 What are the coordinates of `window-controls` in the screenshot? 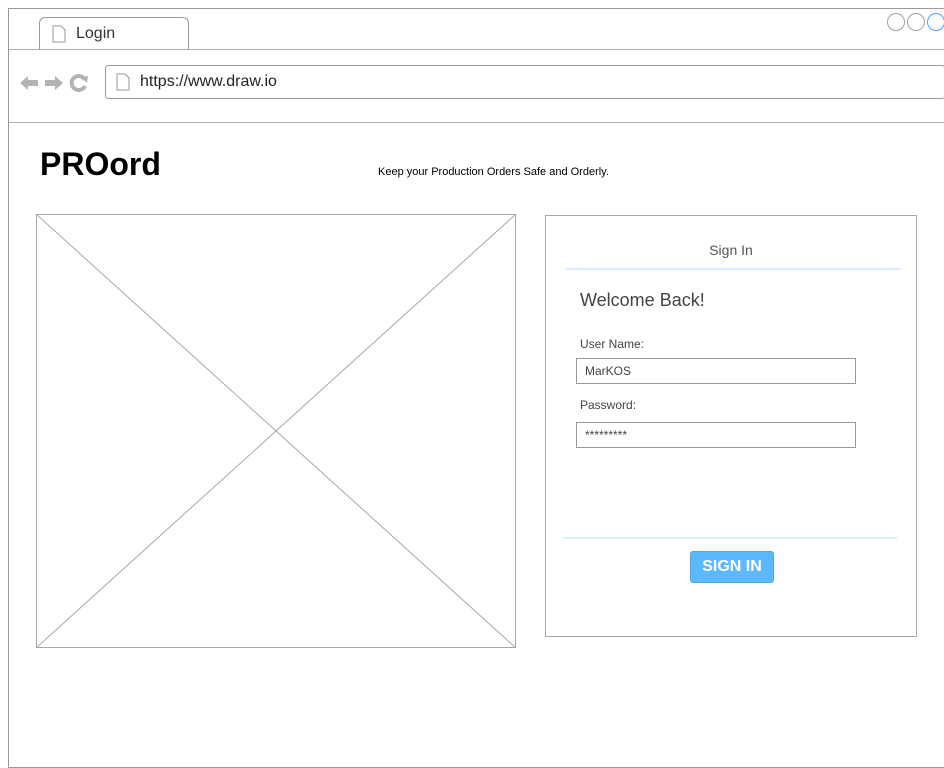 It's located at (915, 22).